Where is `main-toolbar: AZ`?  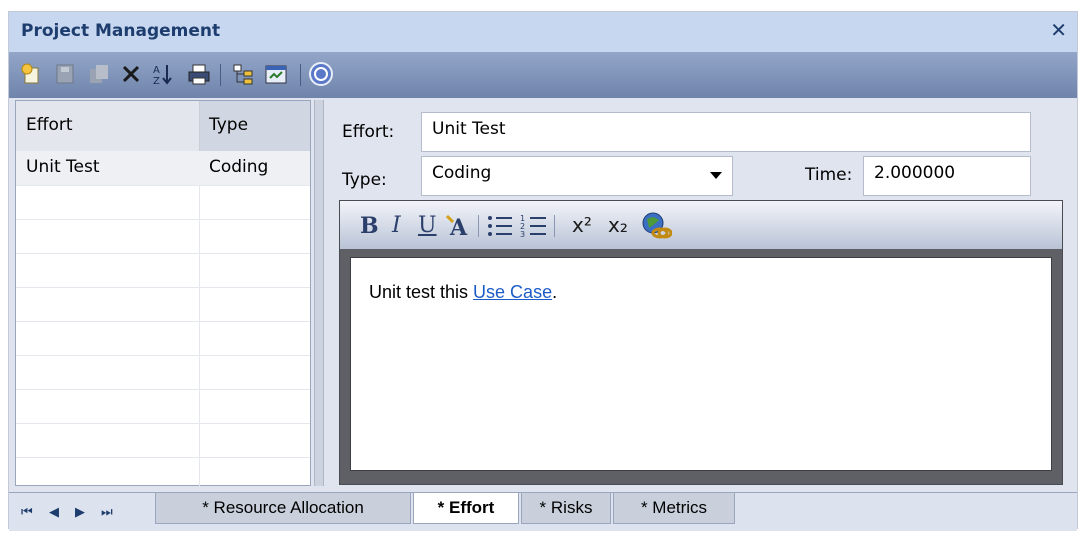 main-toolbar: AZ is located at coordinates (543, 75).